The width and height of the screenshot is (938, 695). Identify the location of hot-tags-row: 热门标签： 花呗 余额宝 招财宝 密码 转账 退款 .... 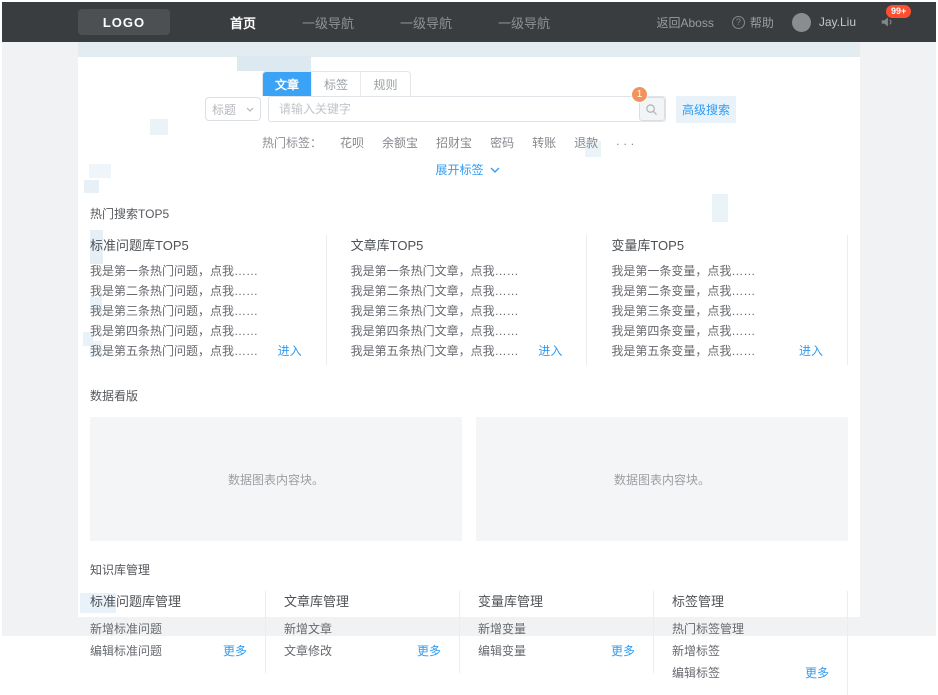
(496, 142).